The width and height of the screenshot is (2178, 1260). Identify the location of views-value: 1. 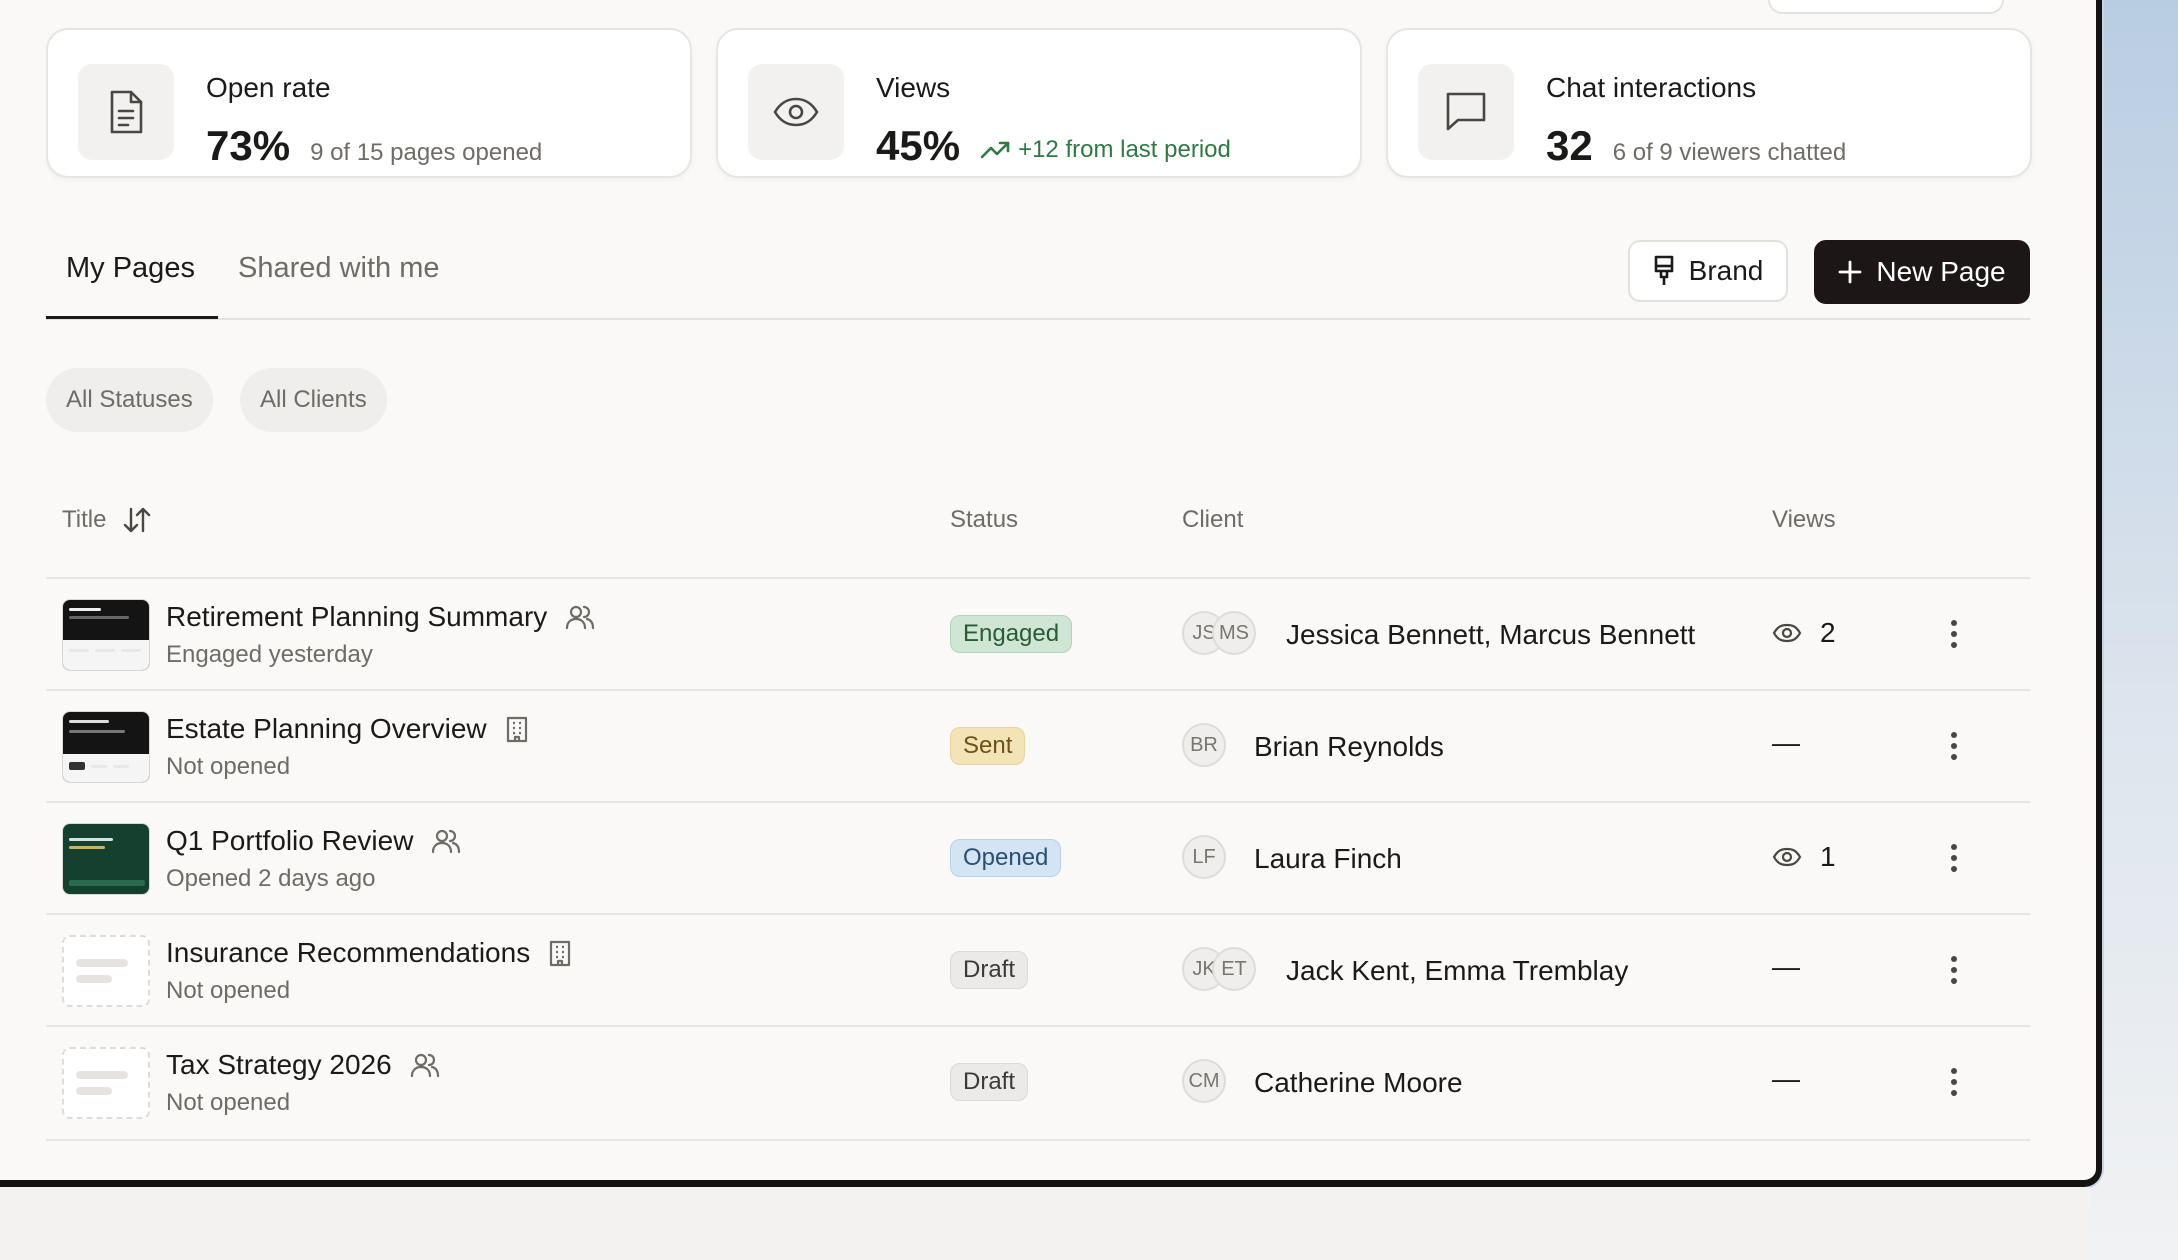
(1828, 856).